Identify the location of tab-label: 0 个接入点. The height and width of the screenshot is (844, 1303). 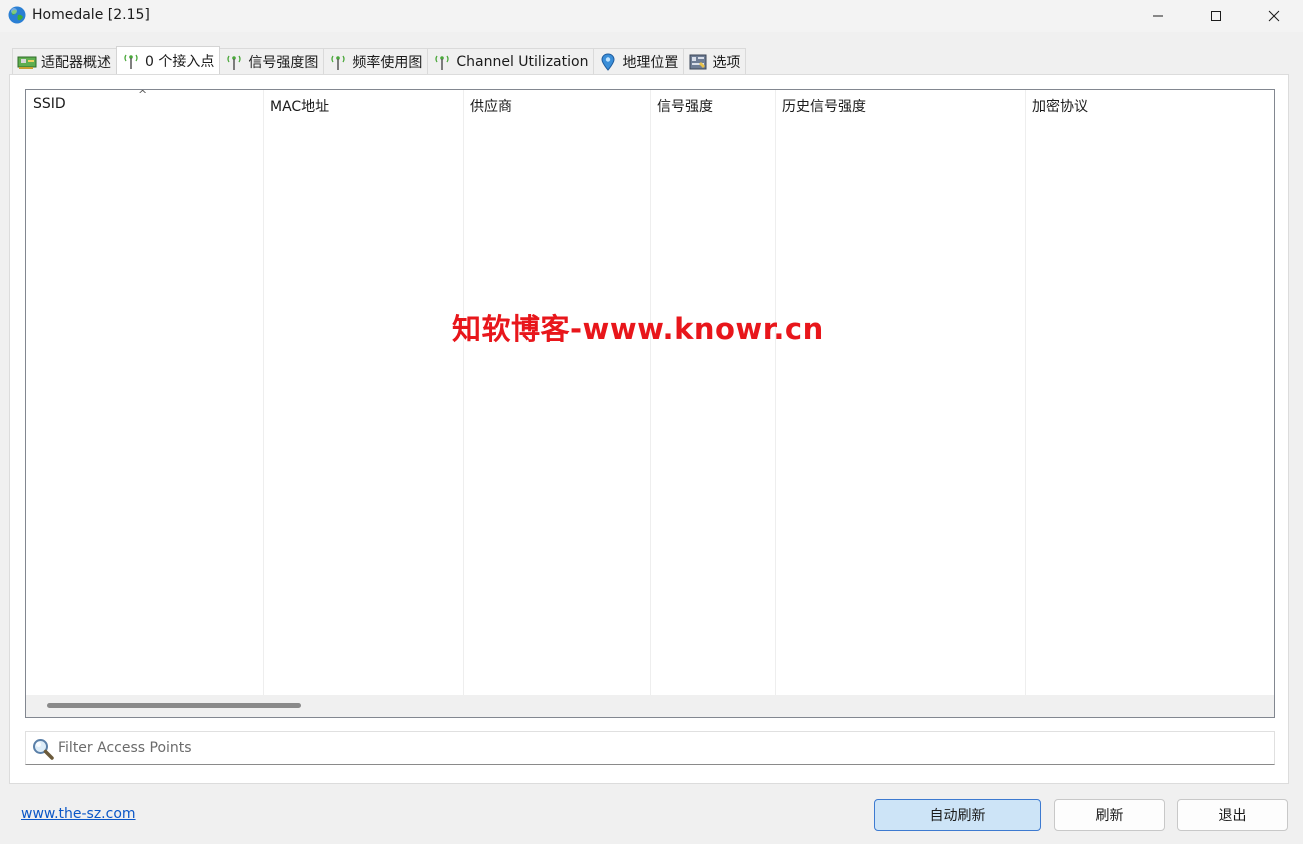
(180, 61).